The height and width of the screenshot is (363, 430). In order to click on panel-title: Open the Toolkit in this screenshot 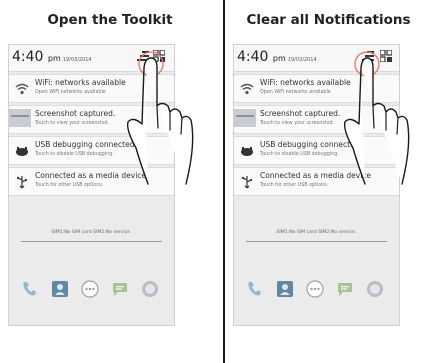, I will do `click(110, 20)`.